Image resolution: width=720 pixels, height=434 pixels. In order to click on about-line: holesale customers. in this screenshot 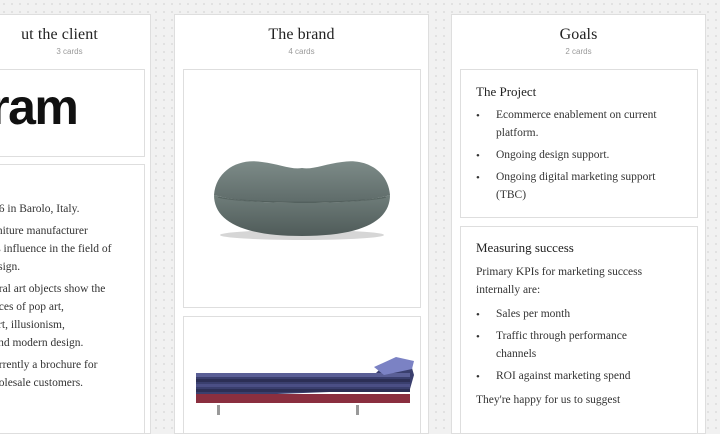, I will do `click(42, 383)`.